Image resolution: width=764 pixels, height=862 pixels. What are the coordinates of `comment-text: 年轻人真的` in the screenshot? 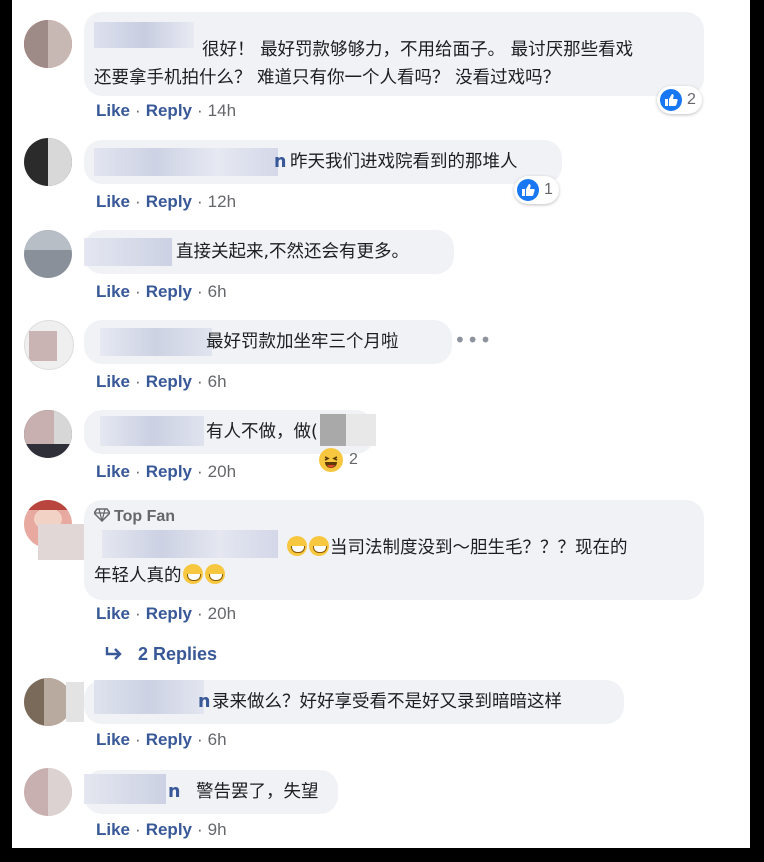 It's located at (138, 576).